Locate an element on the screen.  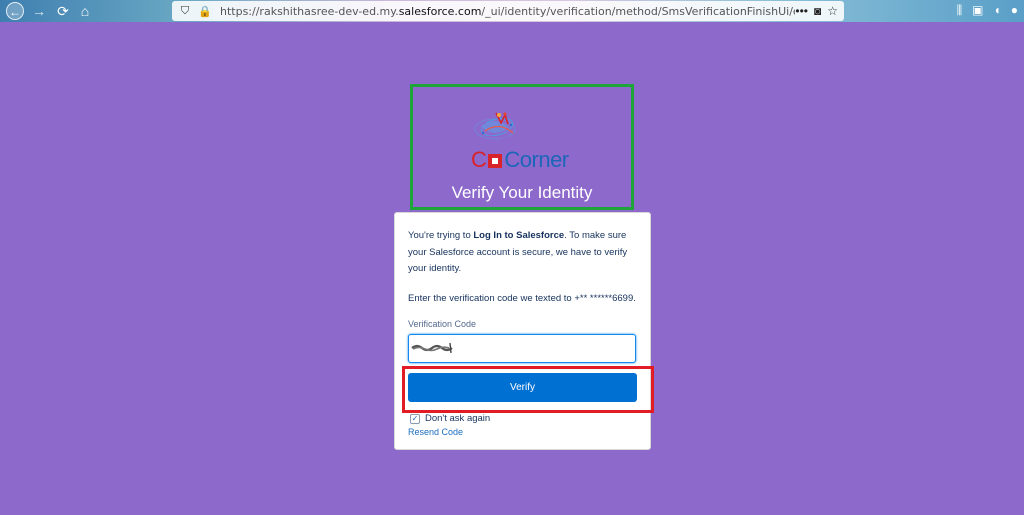
logo-corner-word: Corner is located at coordinates (536, 159).